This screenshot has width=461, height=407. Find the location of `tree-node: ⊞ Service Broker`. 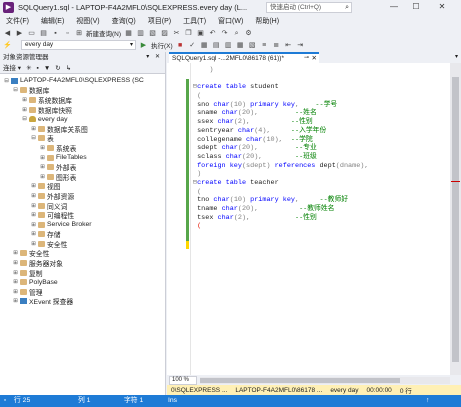

tree-node: ⊞ Service Broker is located at coordinates (82, 225).